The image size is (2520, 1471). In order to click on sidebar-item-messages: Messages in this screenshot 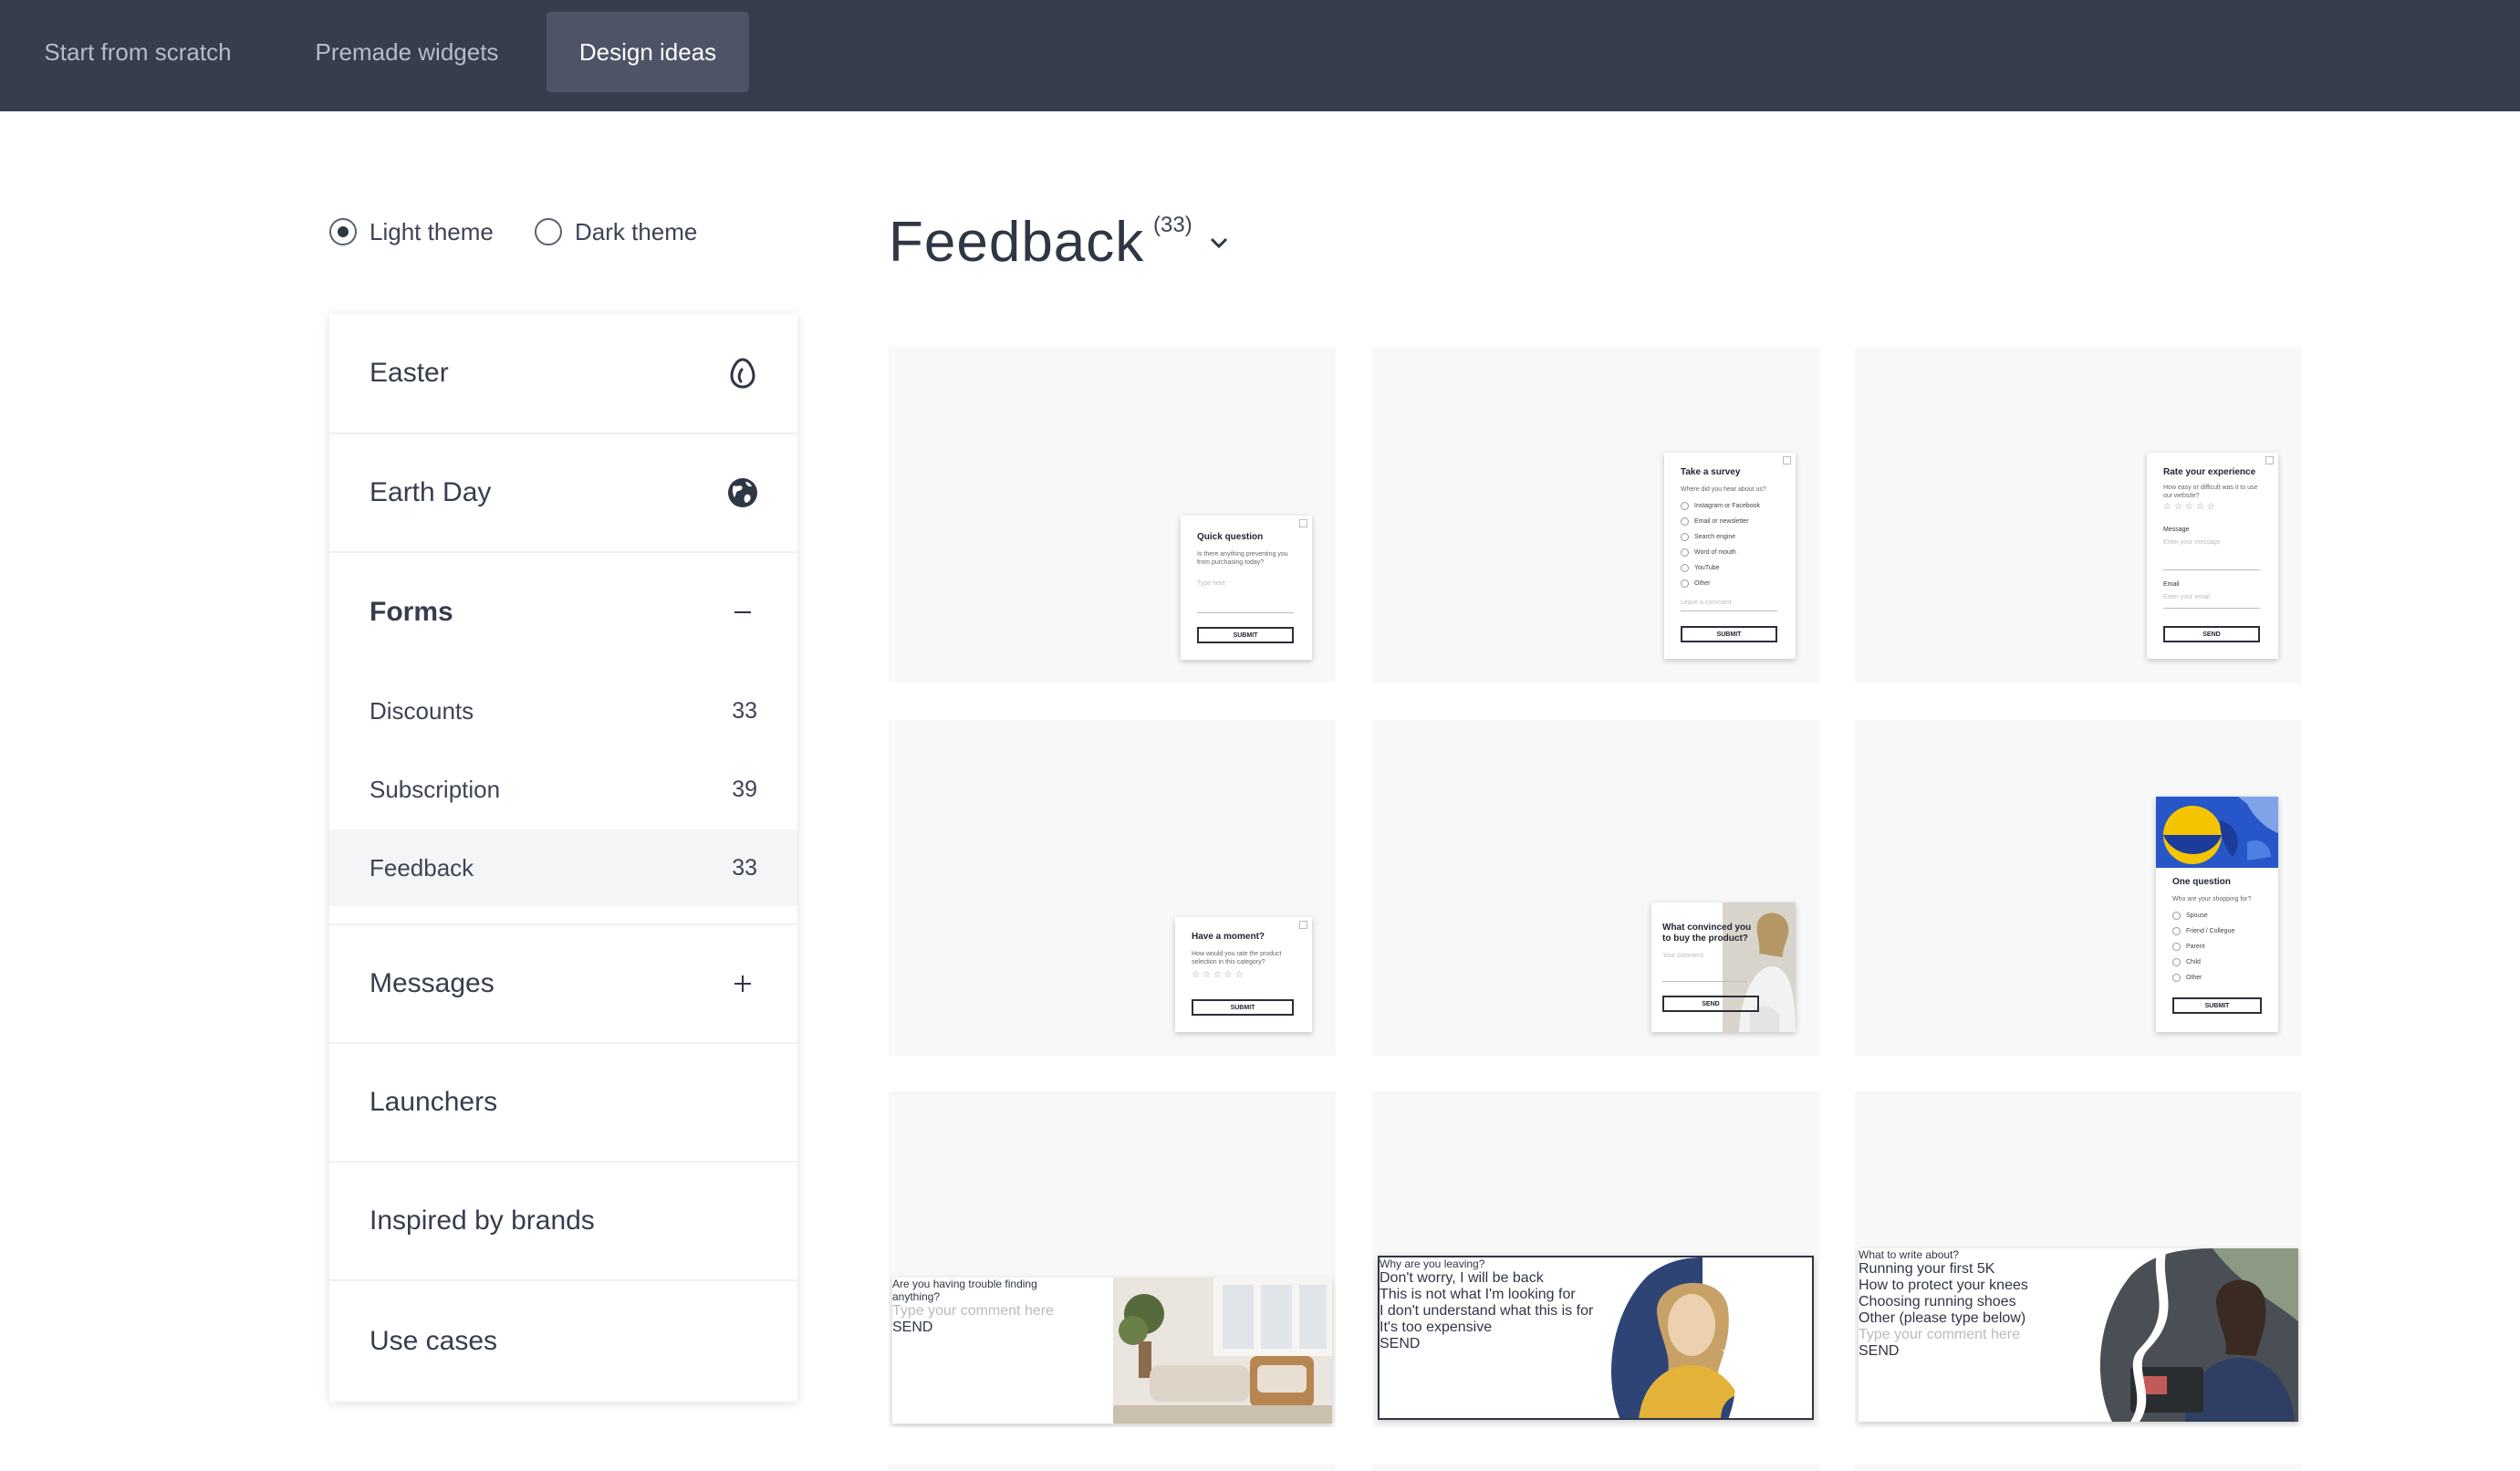, I will do `click(563, 985)`.